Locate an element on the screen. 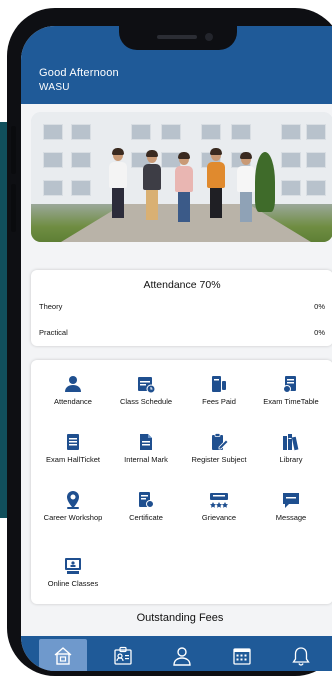 The image size is (332, 677). greeting-text: Good Afternoon is located at coordinates (79, 73).